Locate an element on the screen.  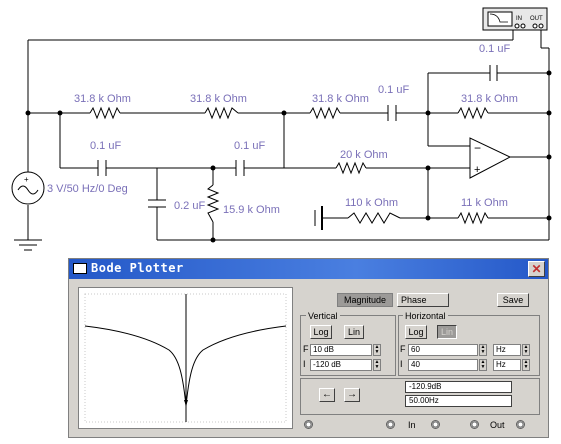
label-c3: 0.1 uF is located at coordinates (105, 146).